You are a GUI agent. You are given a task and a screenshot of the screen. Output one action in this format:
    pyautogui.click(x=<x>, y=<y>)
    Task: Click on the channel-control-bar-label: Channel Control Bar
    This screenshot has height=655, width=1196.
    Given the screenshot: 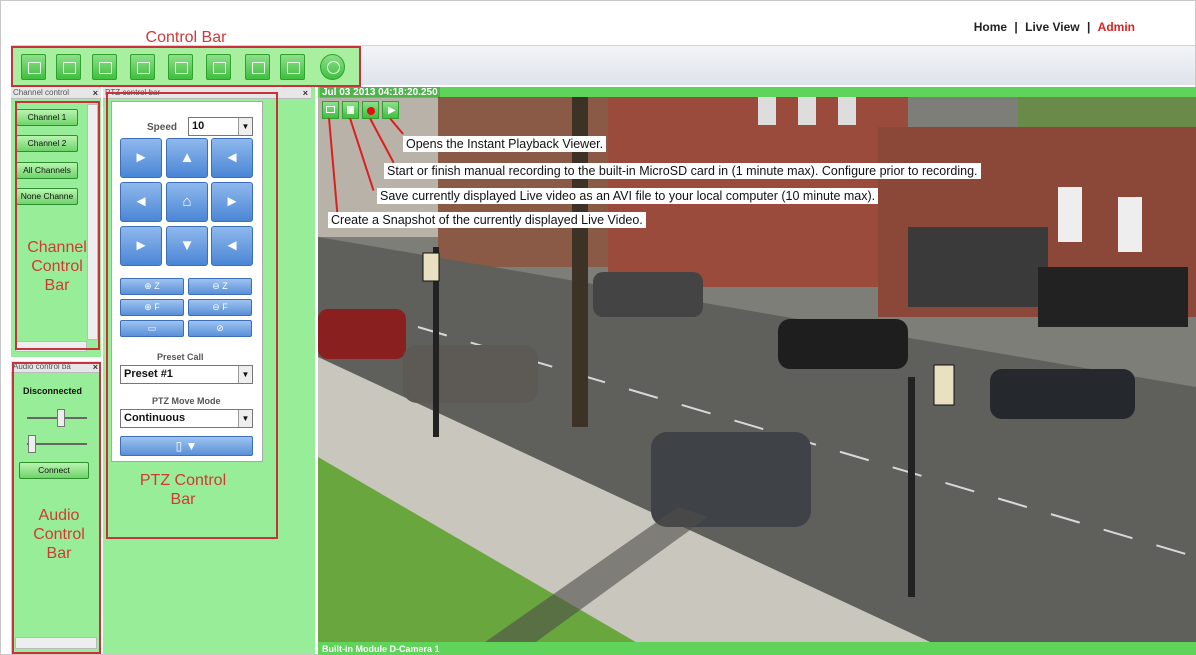 What is the action you would take?
    pyautogui.click(x=57, y=266)
    